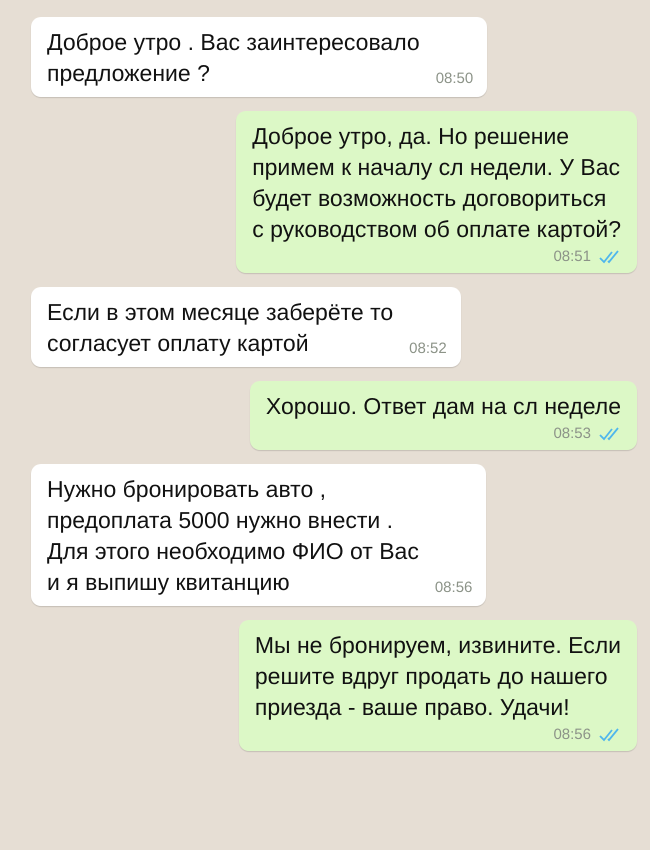 The width and height of the screenshot is (650, 850). Describe the element at coordinates (233, 536) in the screenshot. I see `message-text: Нужно бронировать авто , предоплата 5000 нужно внести . Для этого необходимо ФИО от Вас и я выпишу квитанцию` at that location.